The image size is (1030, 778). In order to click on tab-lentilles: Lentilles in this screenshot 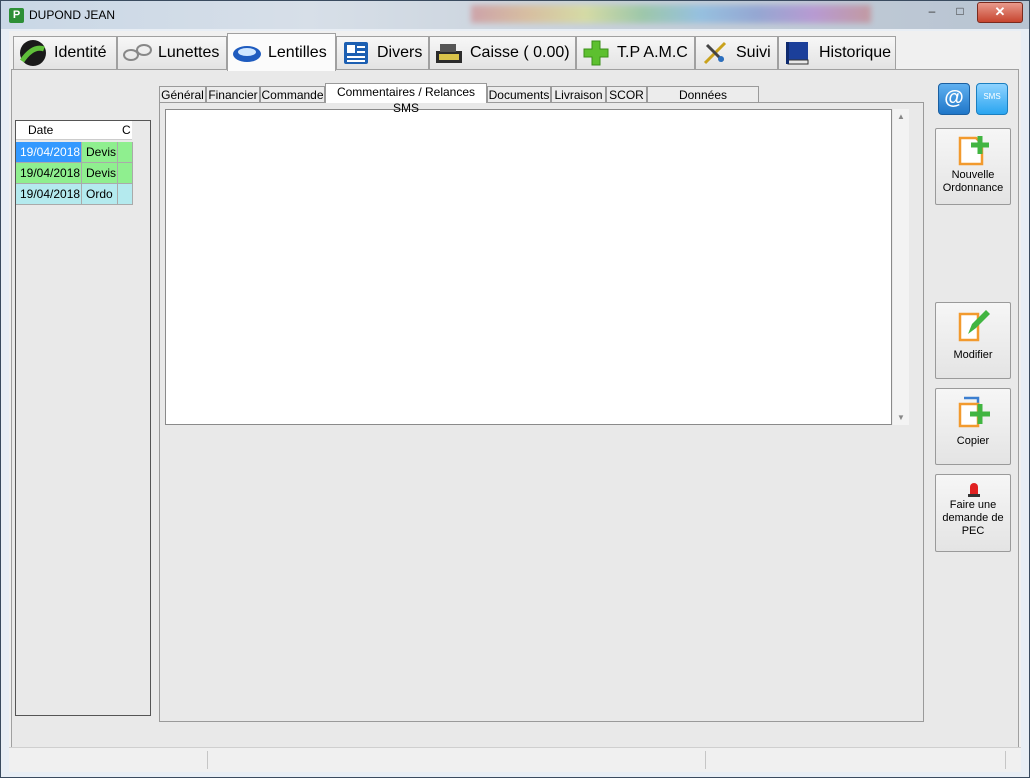, I will do `click(281, 52)`.